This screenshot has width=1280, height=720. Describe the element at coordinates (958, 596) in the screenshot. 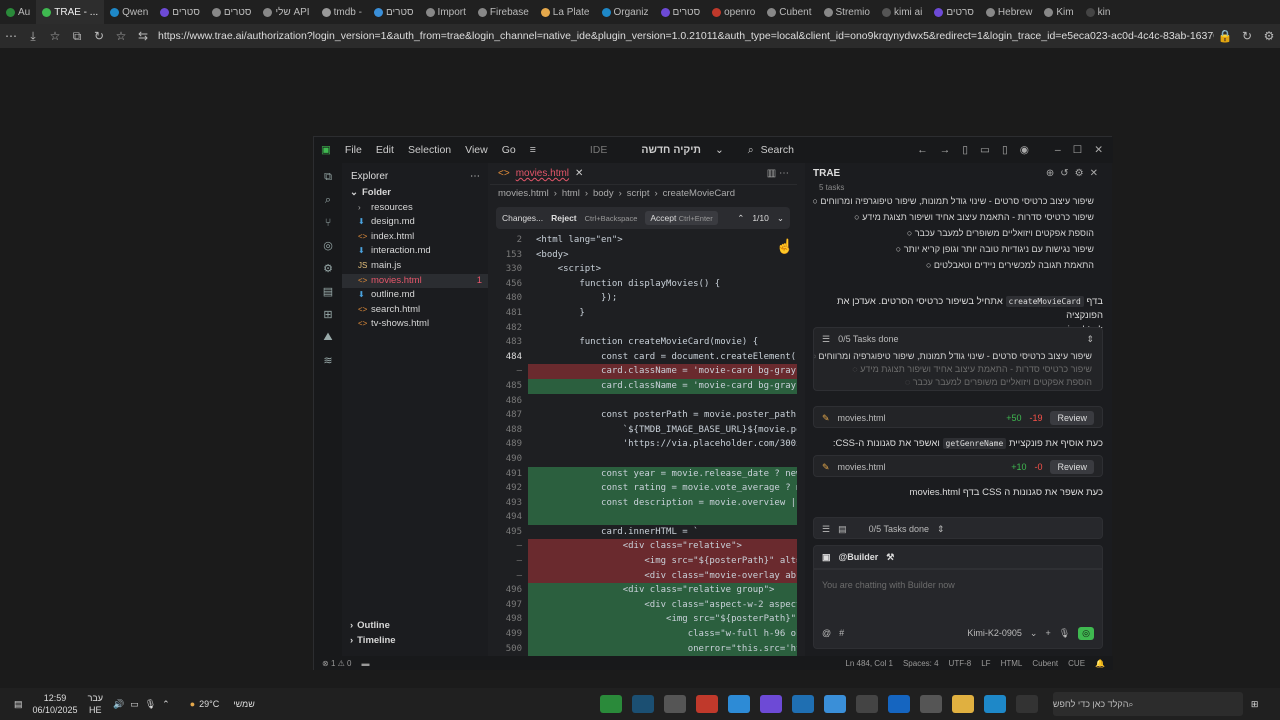

I see `chat-input: You are chatting with Builder now` at that location.